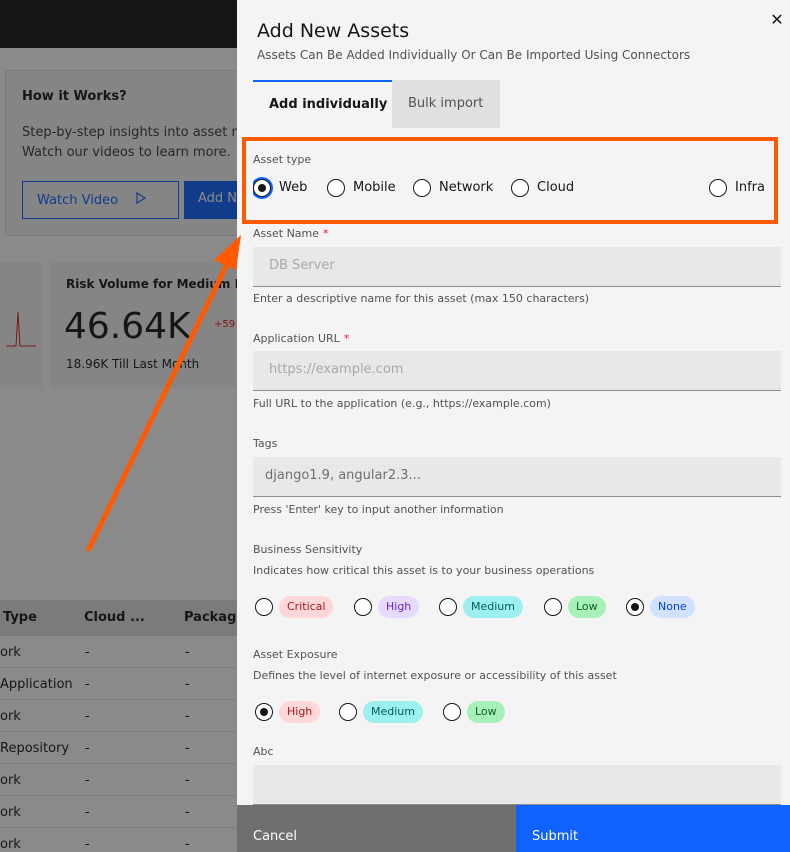  What do you see at coordinates (399, 607) in the screenshot?
I see `sensitivity-tag: High` at bounding box center [399, 607].